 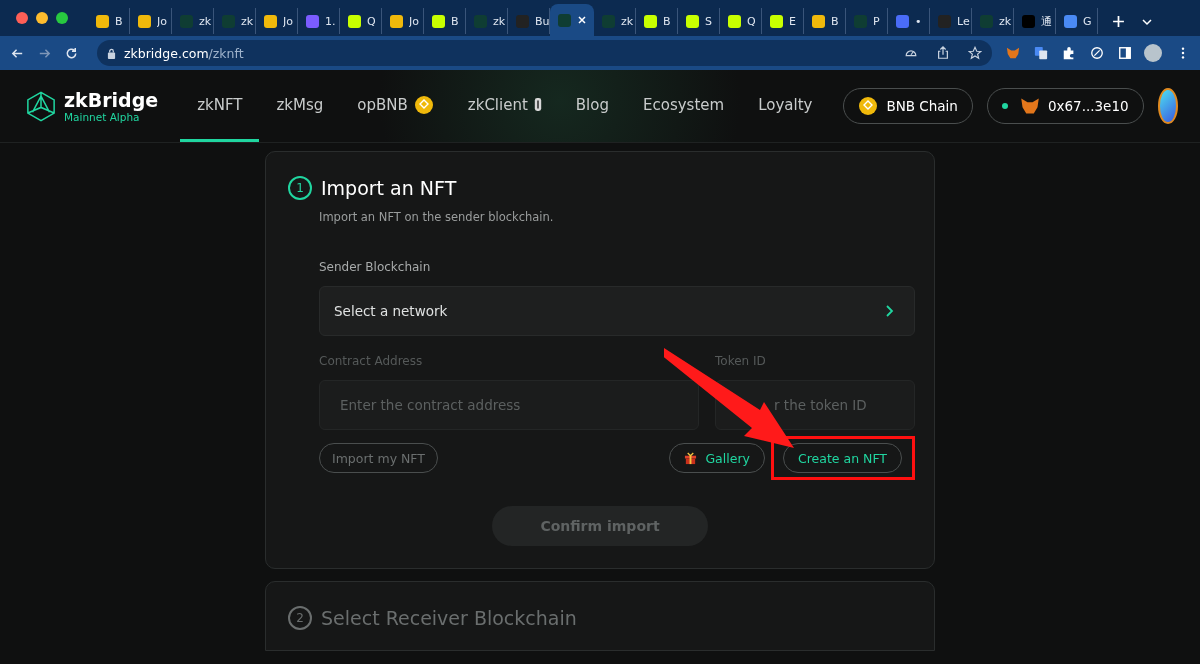 I want to click on share-icon, so click(x=943, y=53).